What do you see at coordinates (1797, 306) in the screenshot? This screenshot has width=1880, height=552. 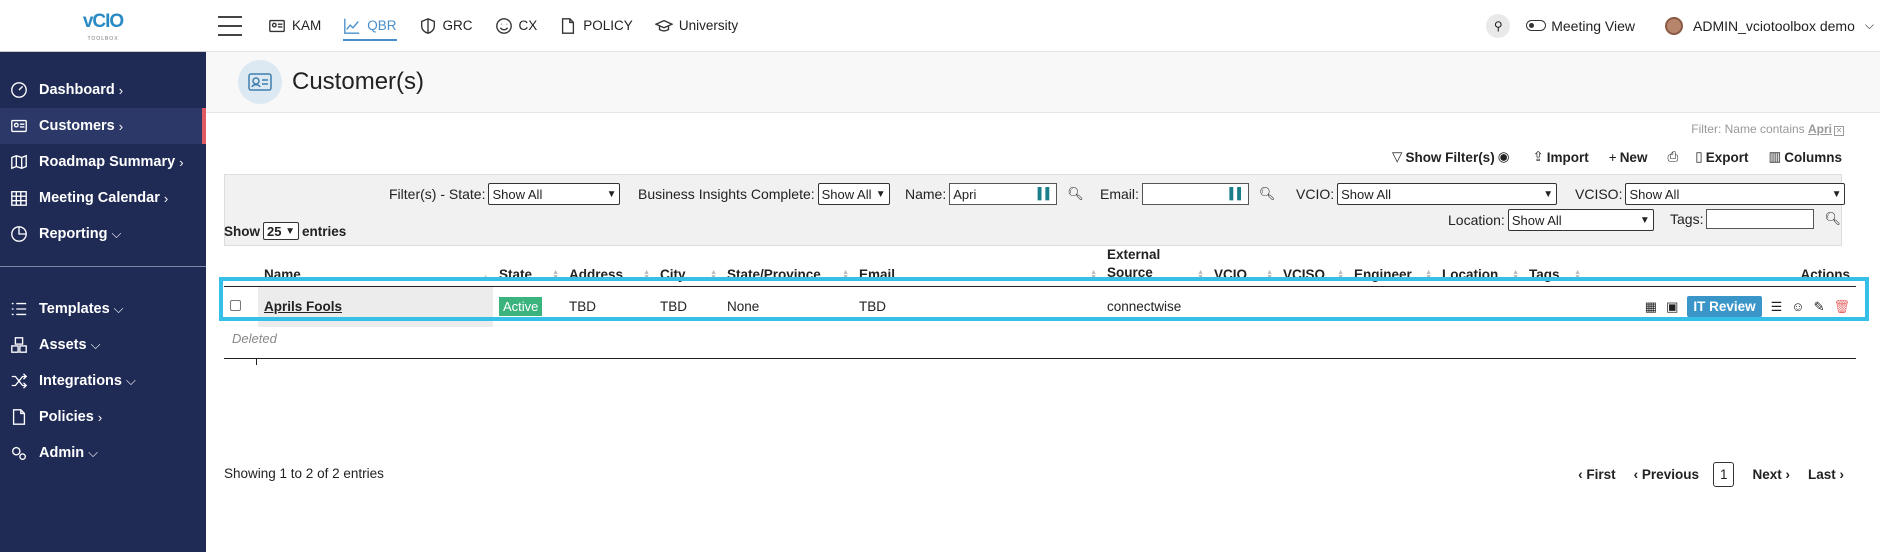 I see `smile-icon: ☺` at bounding box center [1797, 306].